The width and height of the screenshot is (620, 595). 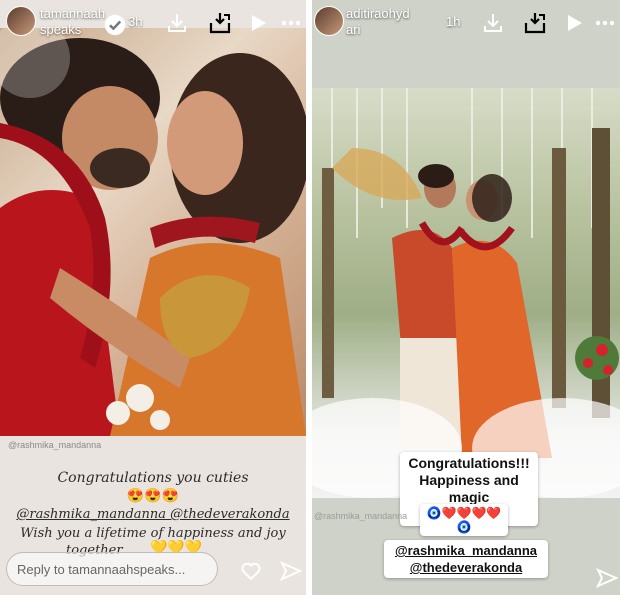 What do you see at coordinates (469, 488) in the screenshot?
I see `sticker-line2: Happiness and magic` at bounding box center [469, 488].